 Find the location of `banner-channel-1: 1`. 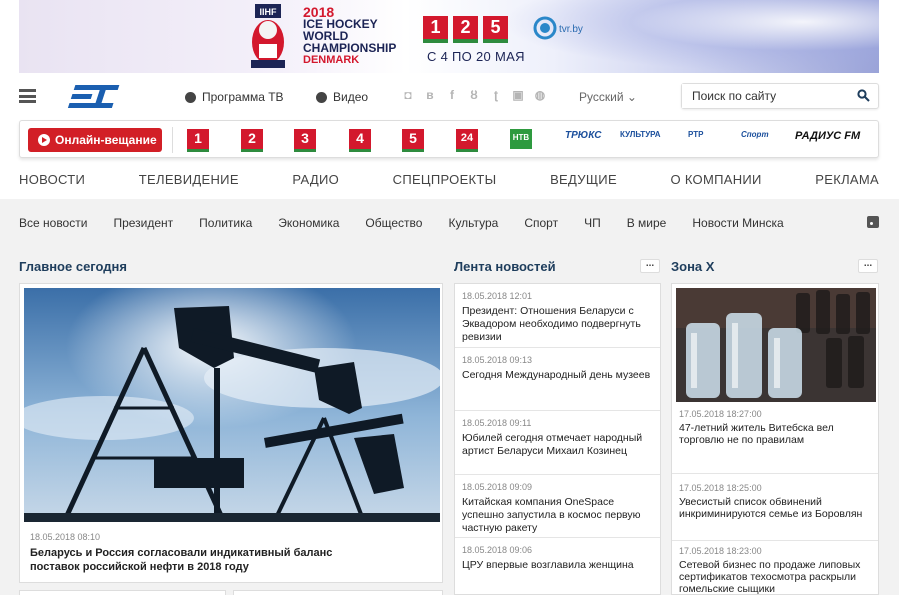

banner-channel-1: 1 is located at coordinates (435, 29).